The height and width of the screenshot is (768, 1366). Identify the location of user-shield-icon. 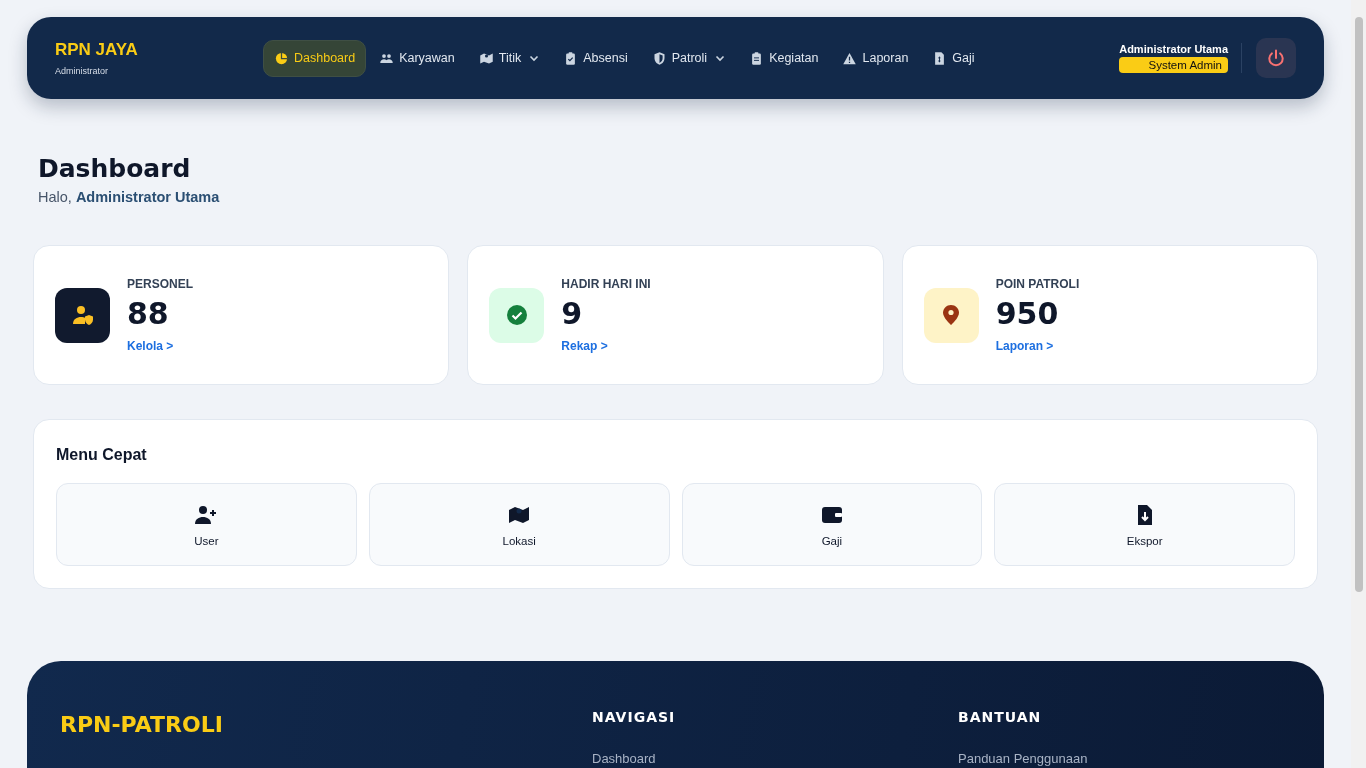
(82, 315).